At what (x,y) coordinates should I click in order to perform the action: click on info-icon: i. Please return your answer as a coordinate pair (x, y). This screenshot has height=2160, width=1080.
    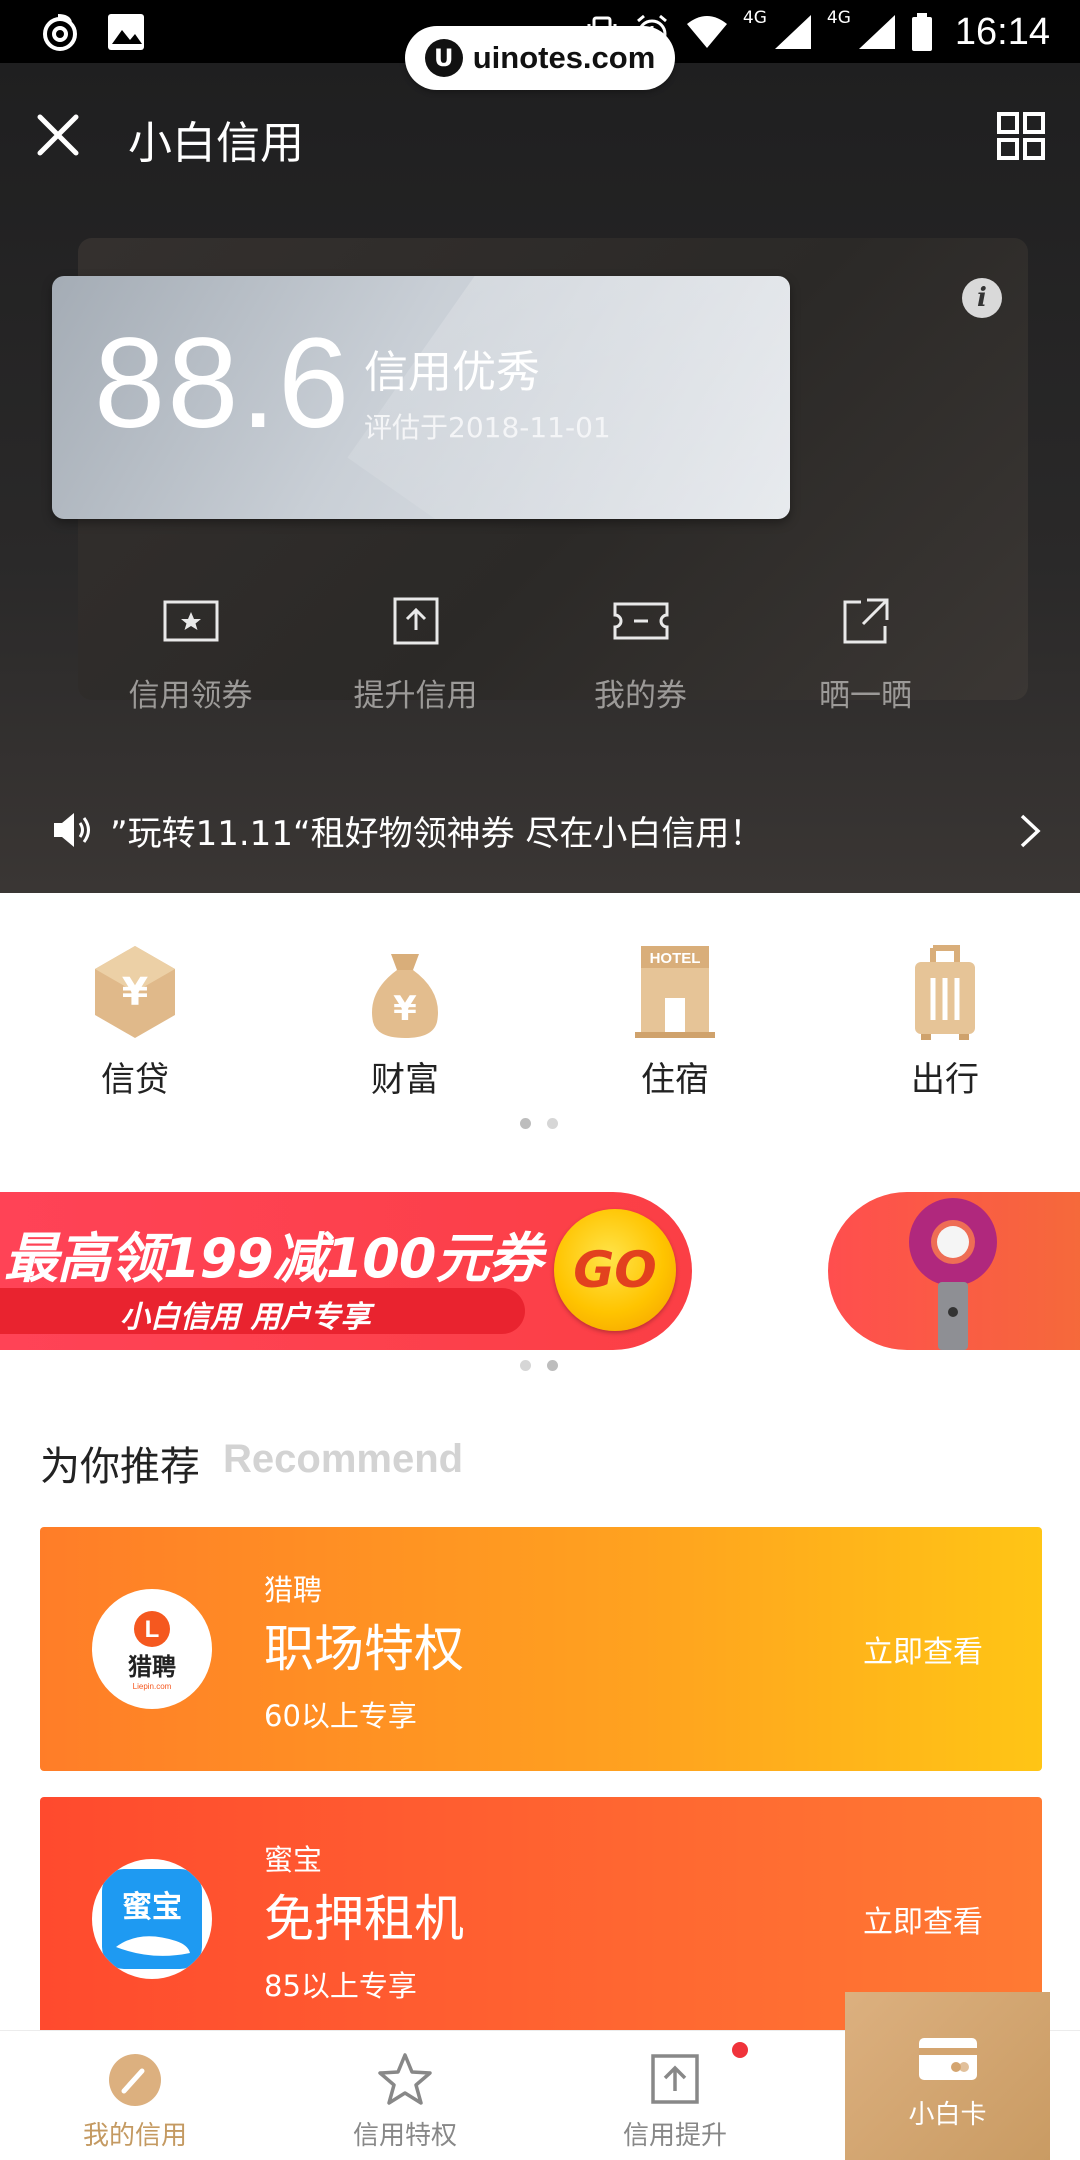
    Looking at the image, I should click on (982, 298).